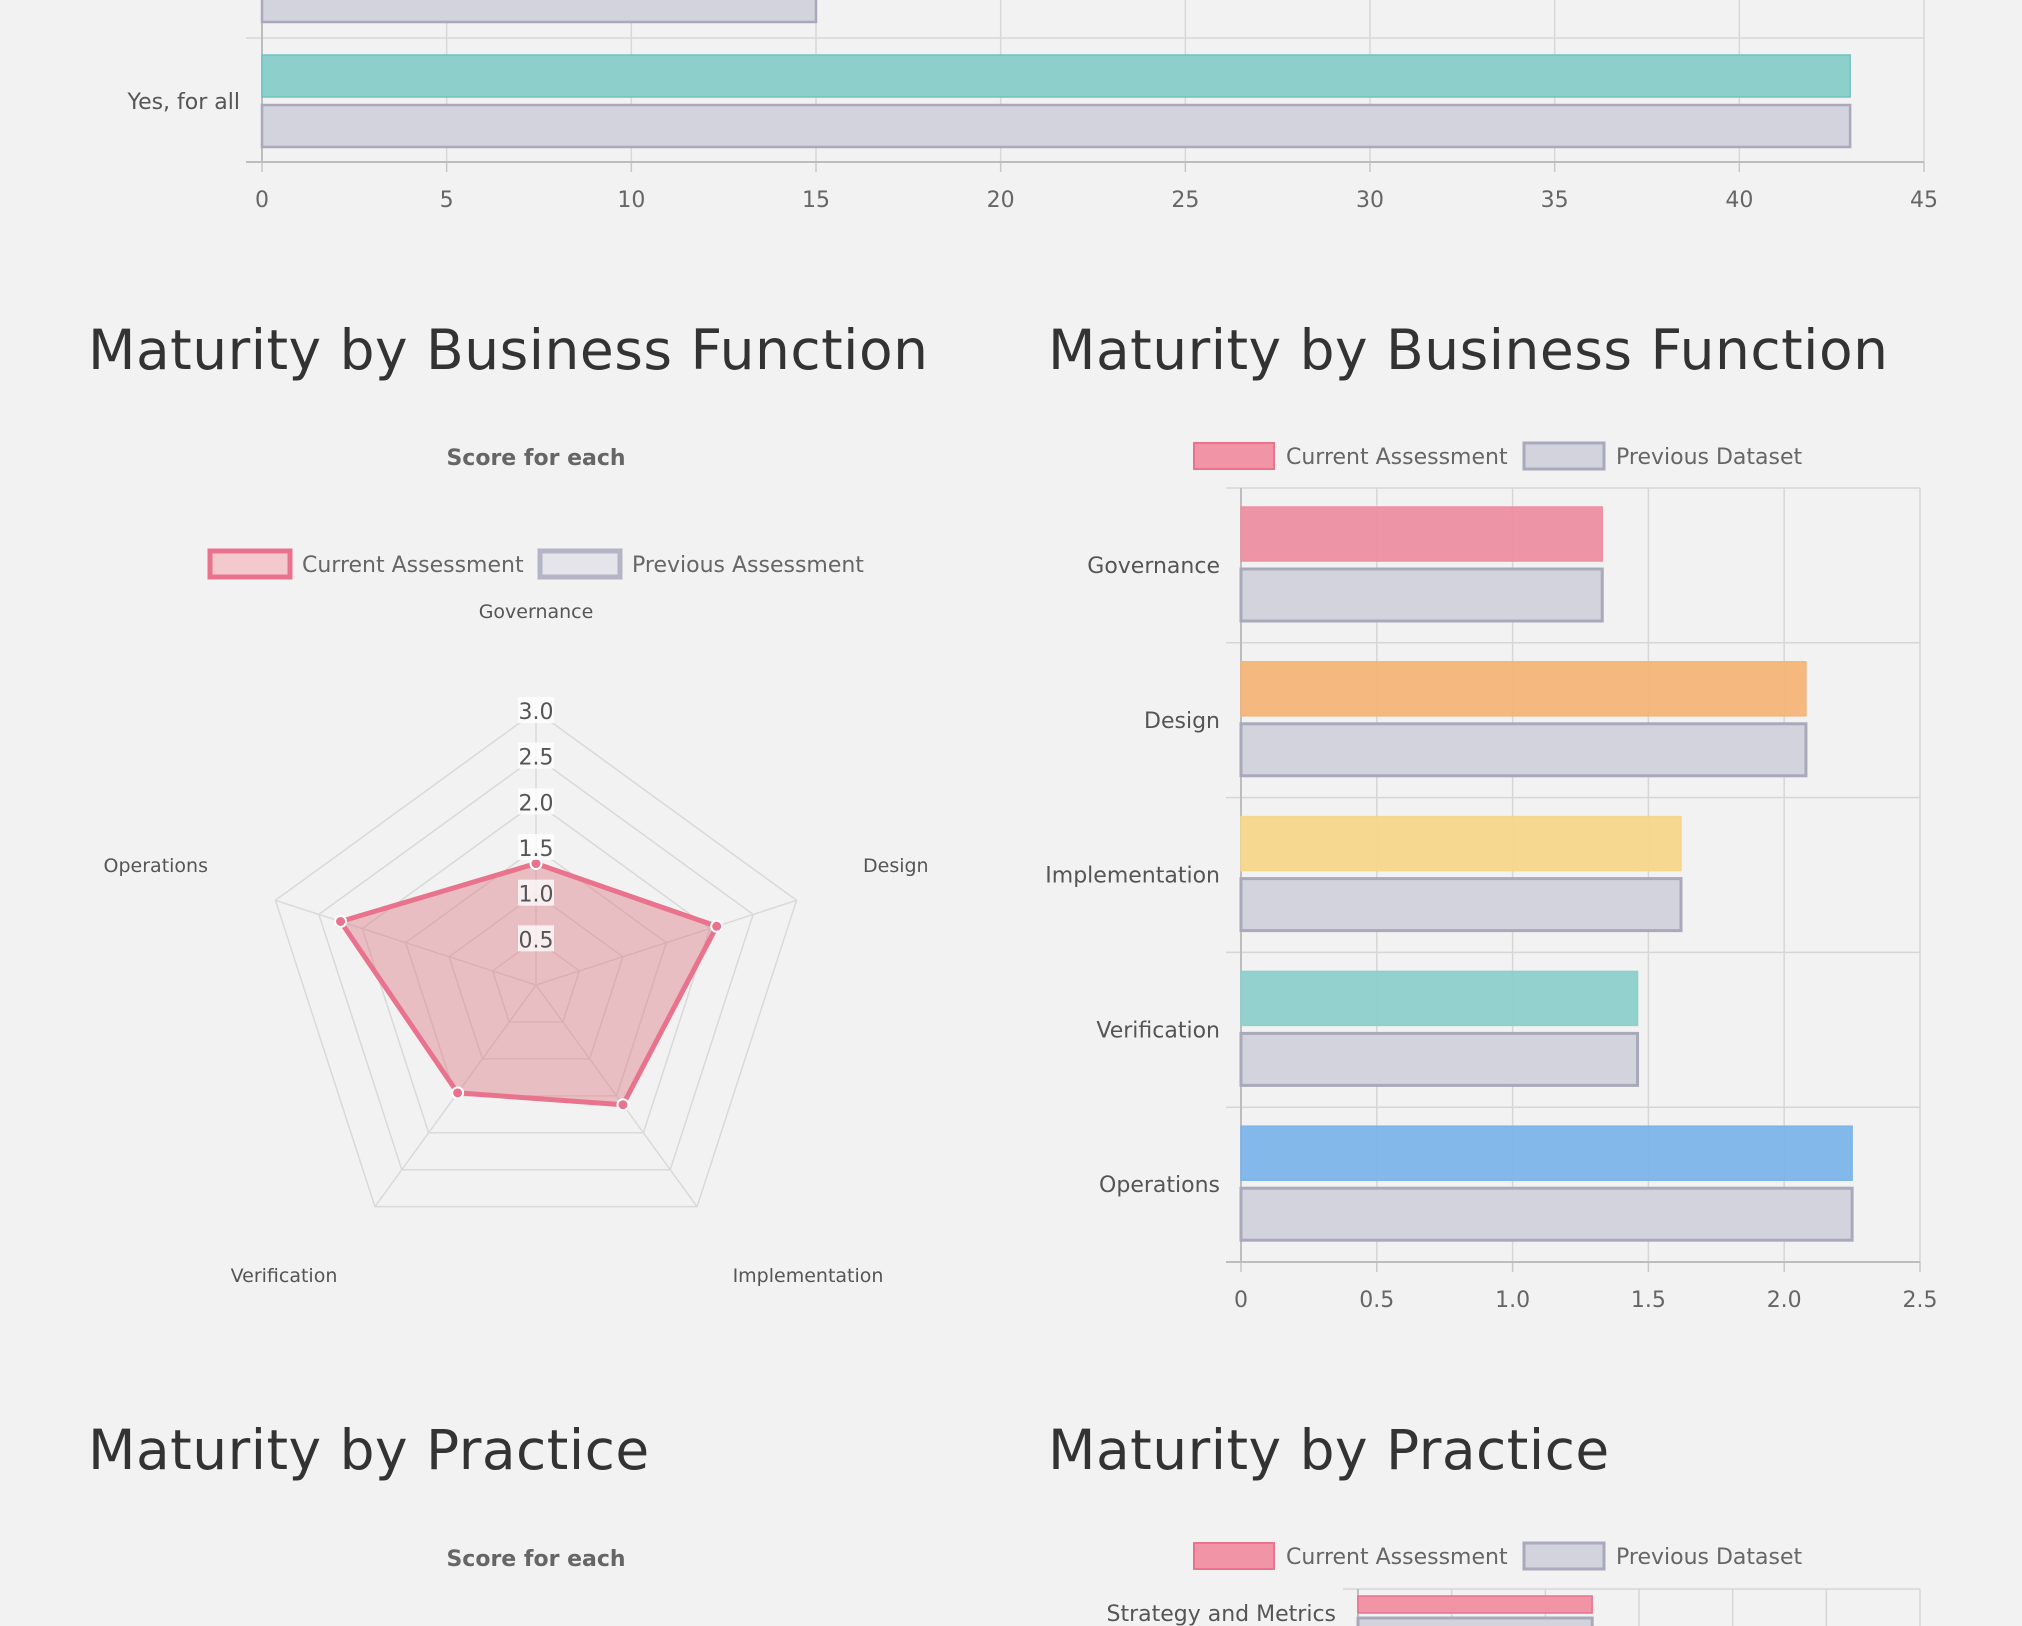 This screenshot has width=2022, height=1626. What do you see at coordinates (284, 1276) in the screenshot?
I see `radar-axis-label: Verification` at bounding box center [284, 1276].